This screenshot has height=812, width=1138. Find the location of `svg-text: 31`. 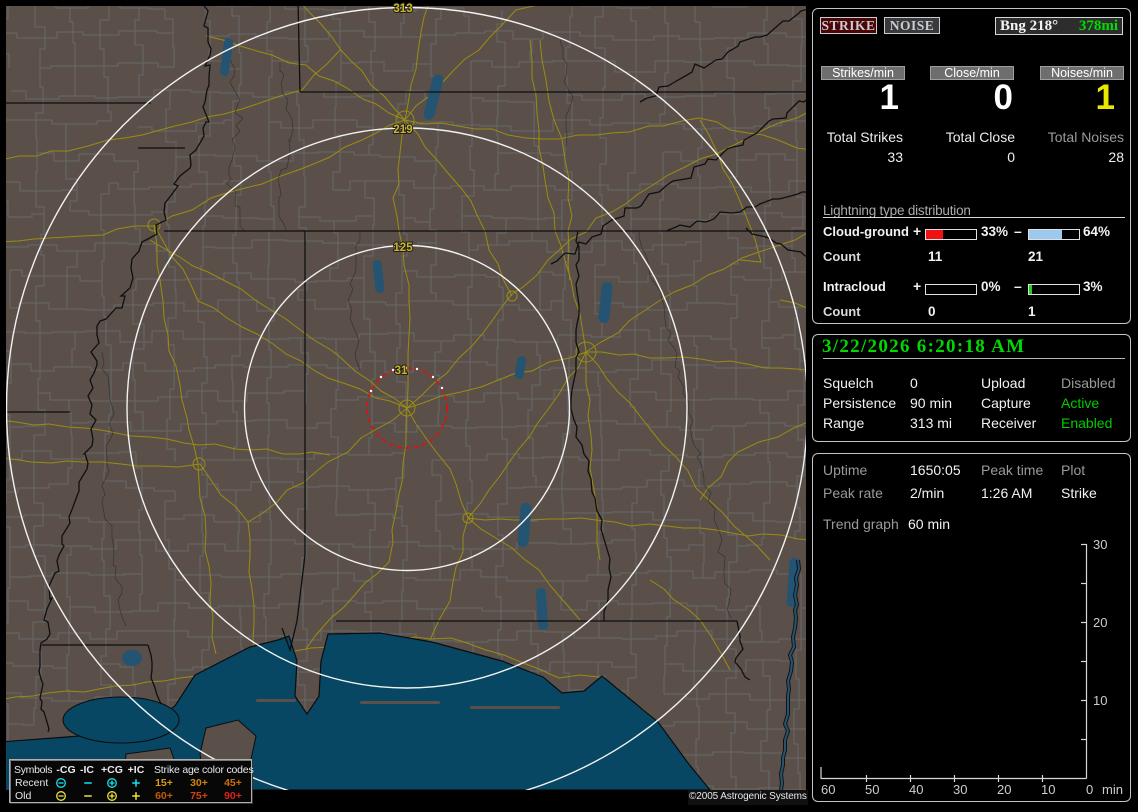

svg-text: 31 is located at coordinates (401, 371).